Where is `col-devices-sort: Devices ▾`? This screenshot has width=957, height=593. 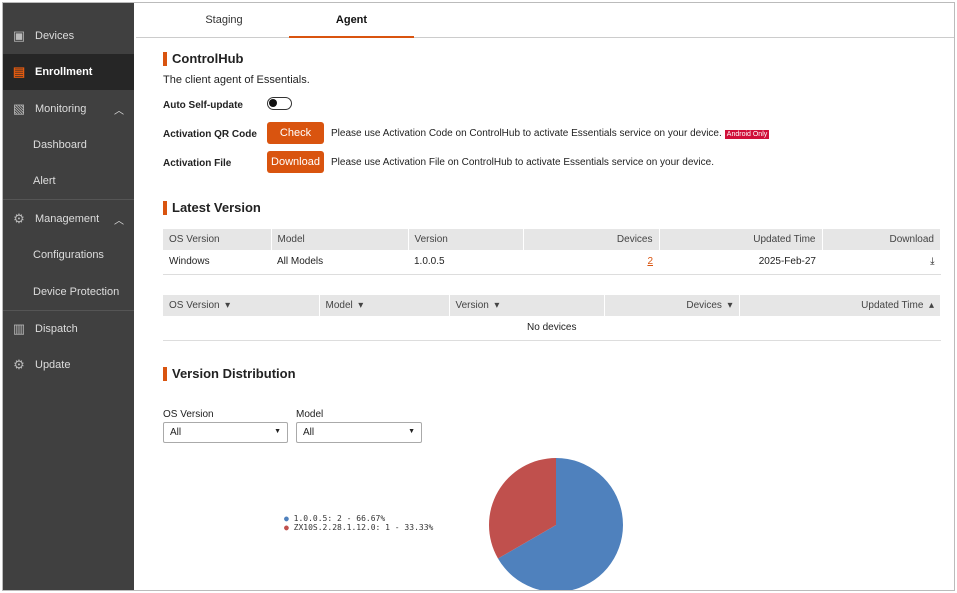 col-devices-sort: Devices ▾ is located at coordinates (672, 305).